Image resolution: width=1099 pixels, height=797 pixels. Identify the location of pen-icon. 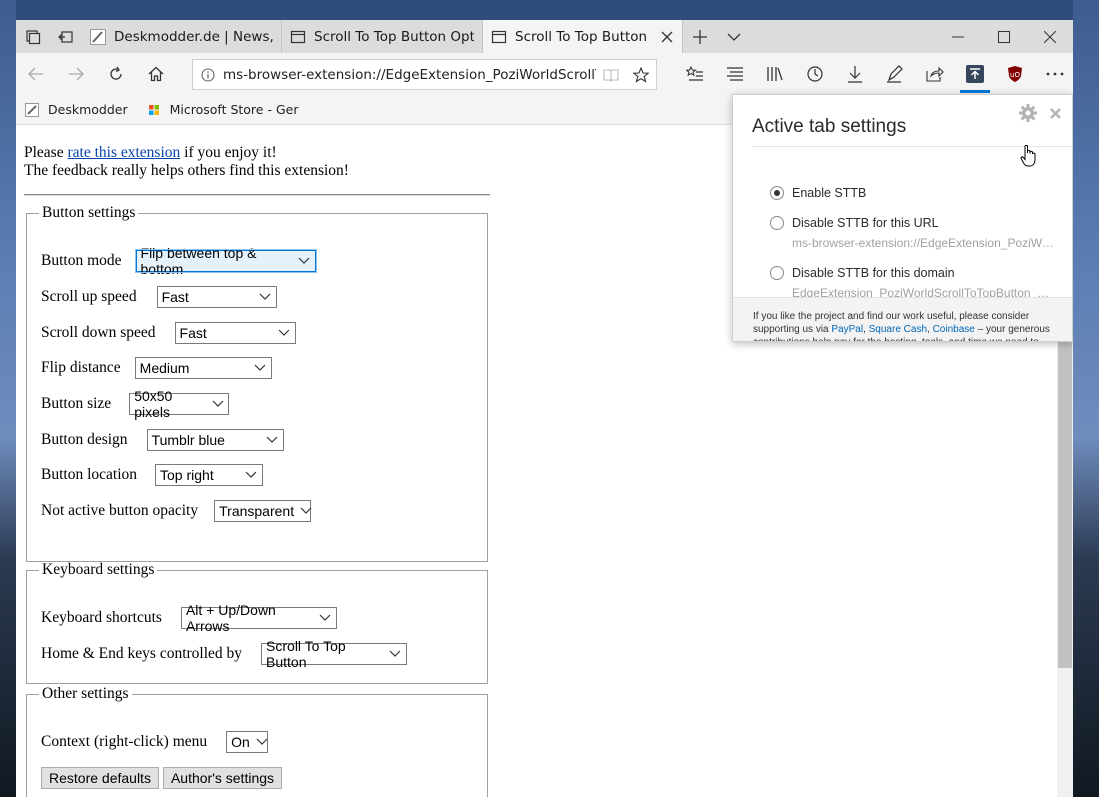
(895, 74).